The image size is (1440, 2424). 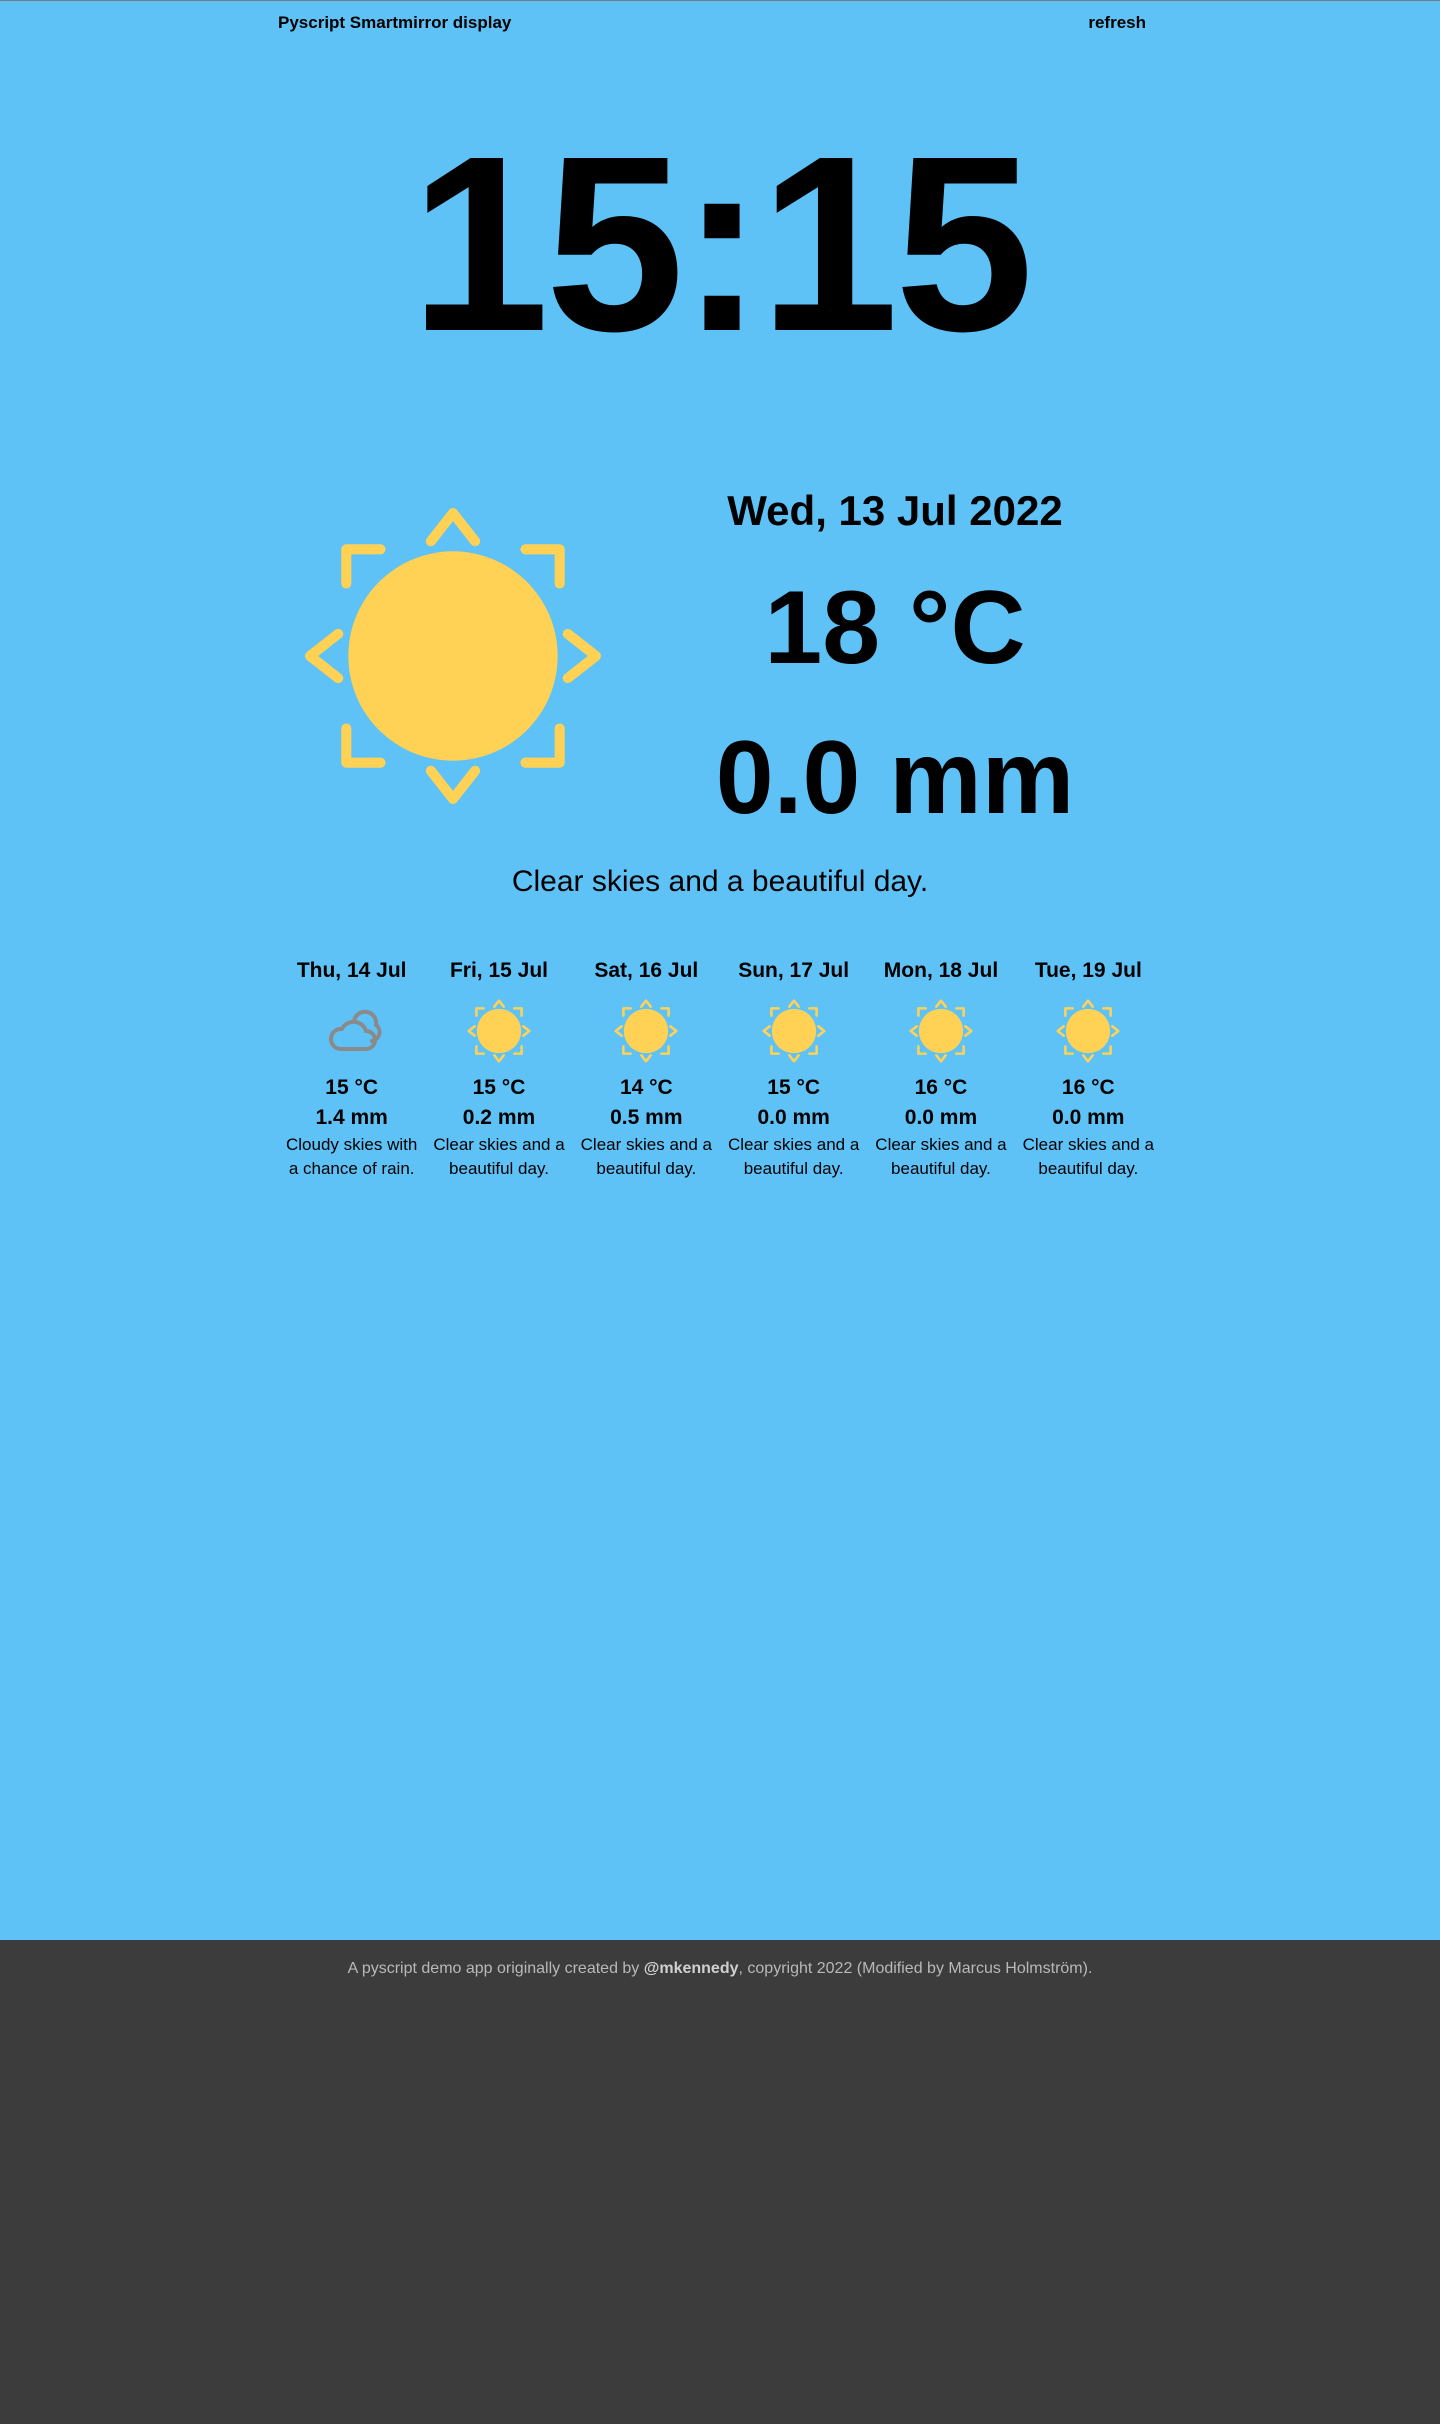 I want to click on forecast-day-name: Thu, 14 Jul, so click(x=351, y=970).